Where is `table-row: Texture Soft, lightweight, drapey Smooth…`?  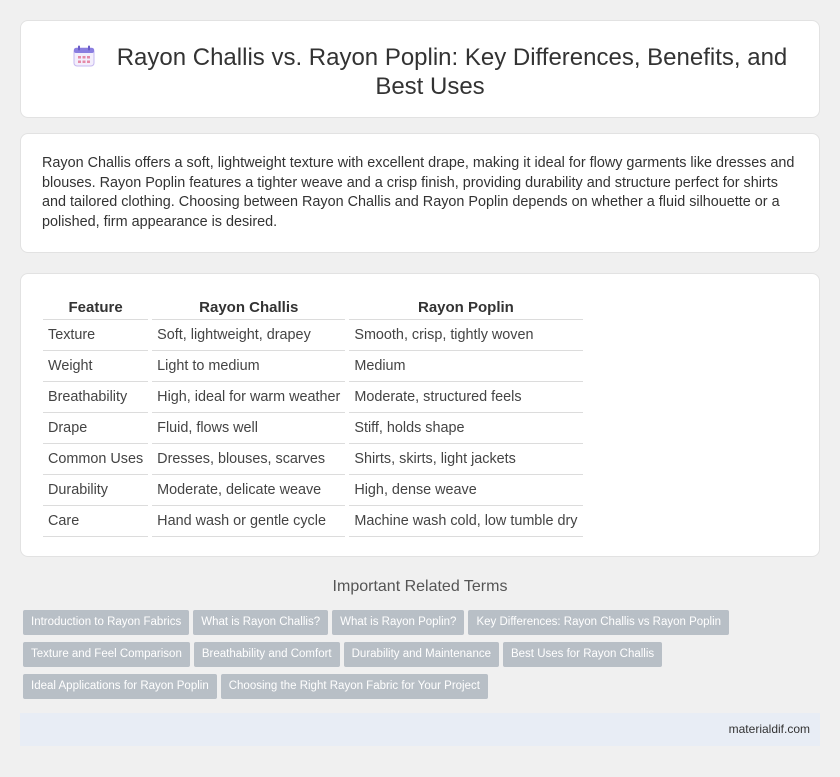 table-row: Texture Soft, lightweight, drapey Smooth… is located at coordinates (313, 335).